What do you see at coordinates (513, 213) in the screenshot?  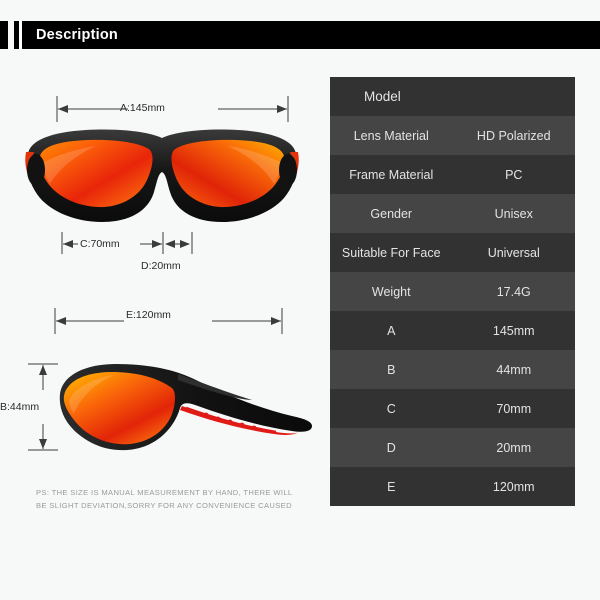 I see `spec-value: Unisex` at bounding box center [513, 213].